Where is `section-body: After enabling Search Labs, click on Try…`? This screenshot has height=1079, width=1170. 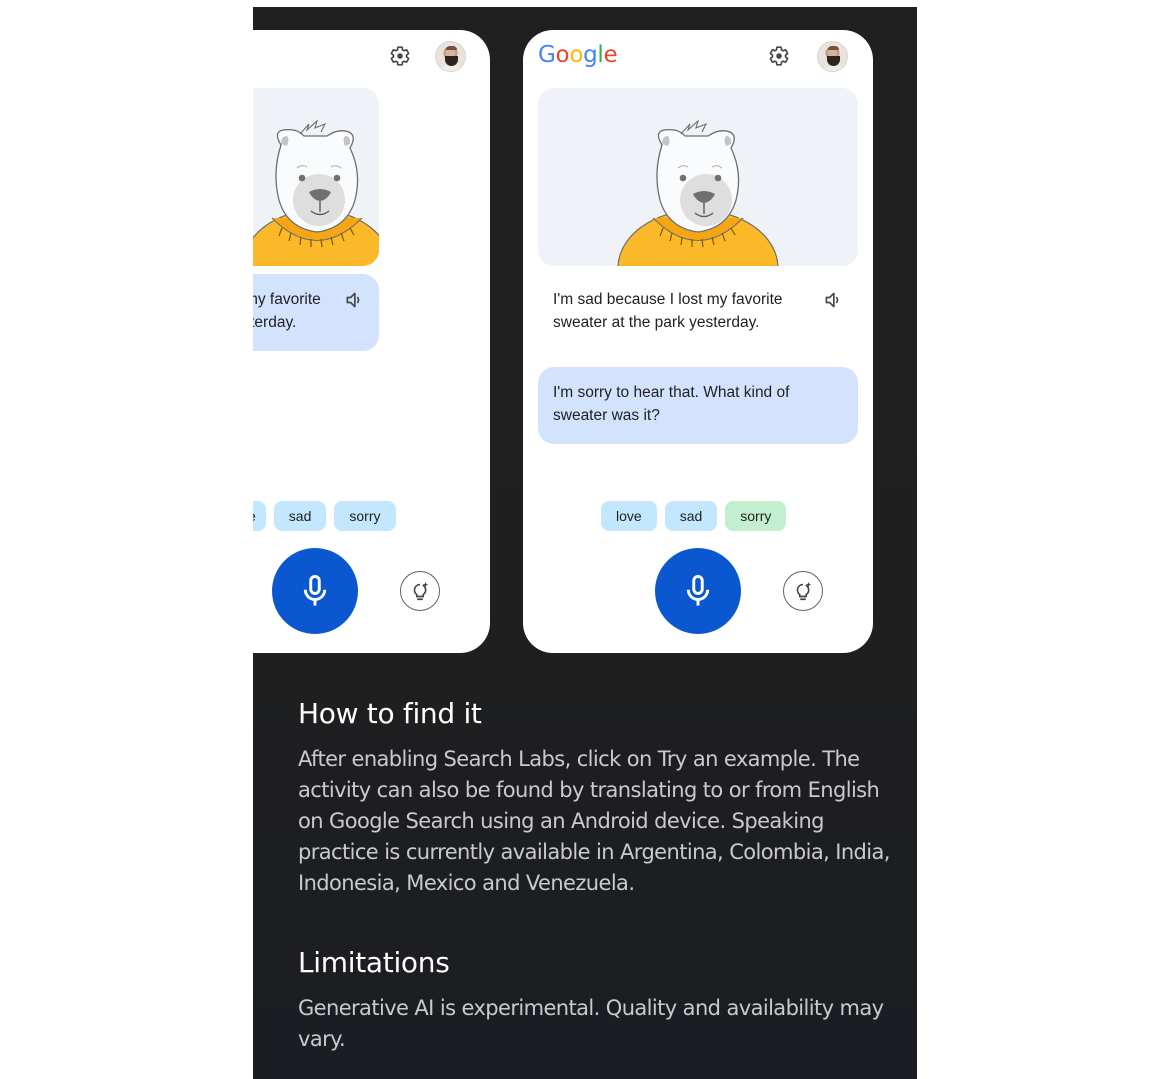
section-body: After enabling Search Labs, click on Try… is located at coordinates (594, 821).